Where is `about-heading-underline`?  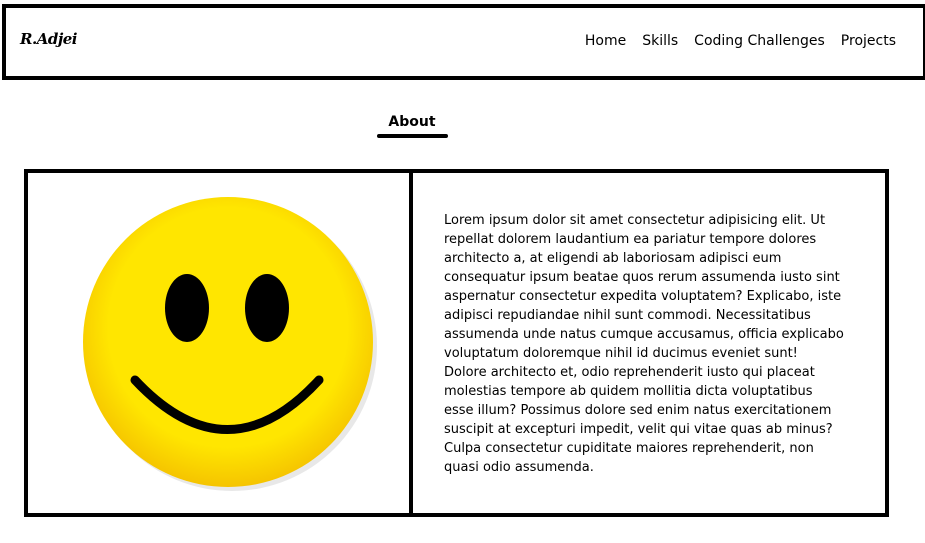
about-heading-underline is located at coordinates (412, 136).